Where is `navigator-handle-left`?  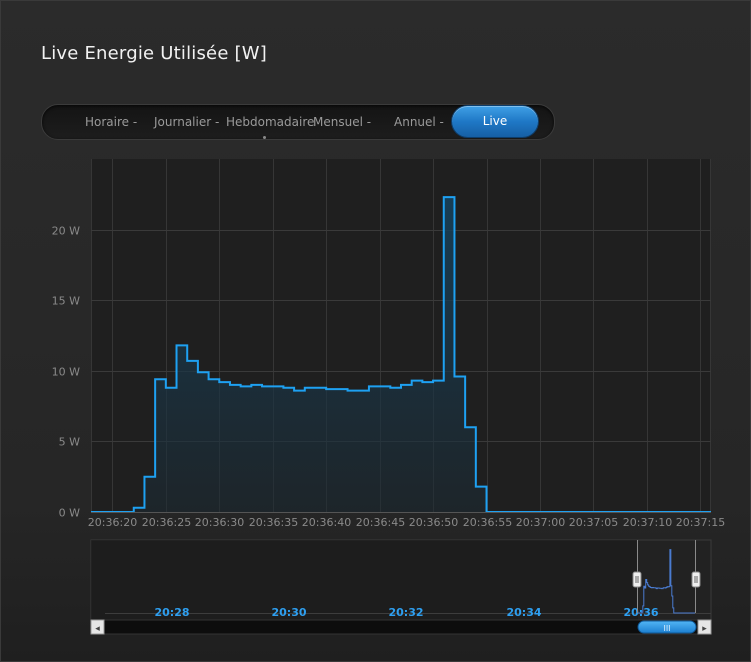
navigator-handle-left is located at coordinates (637, 579).